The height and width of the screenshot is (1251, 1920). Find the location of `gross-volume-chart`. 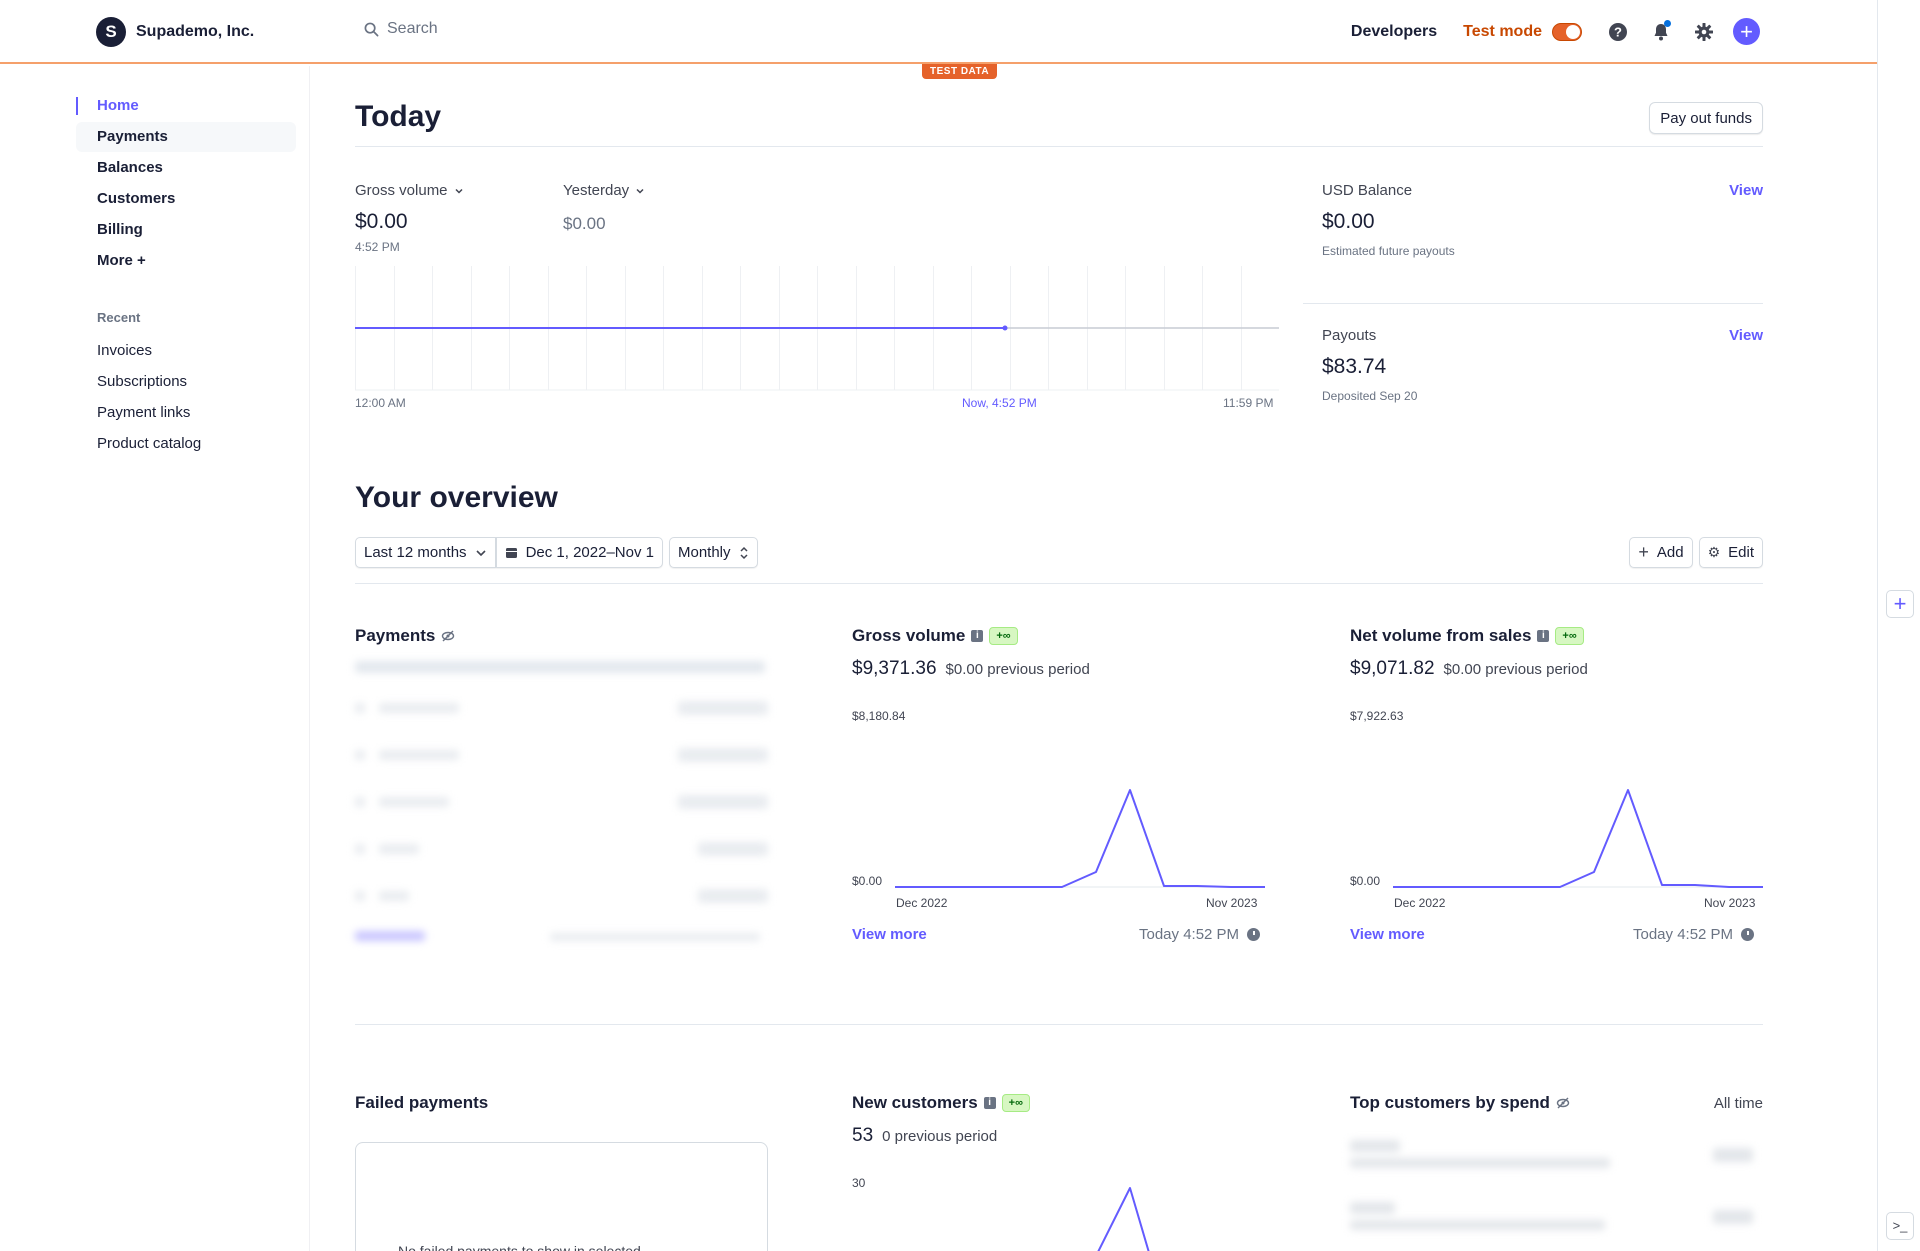

gross-volume-chart is located at coordinates (1080, 838).